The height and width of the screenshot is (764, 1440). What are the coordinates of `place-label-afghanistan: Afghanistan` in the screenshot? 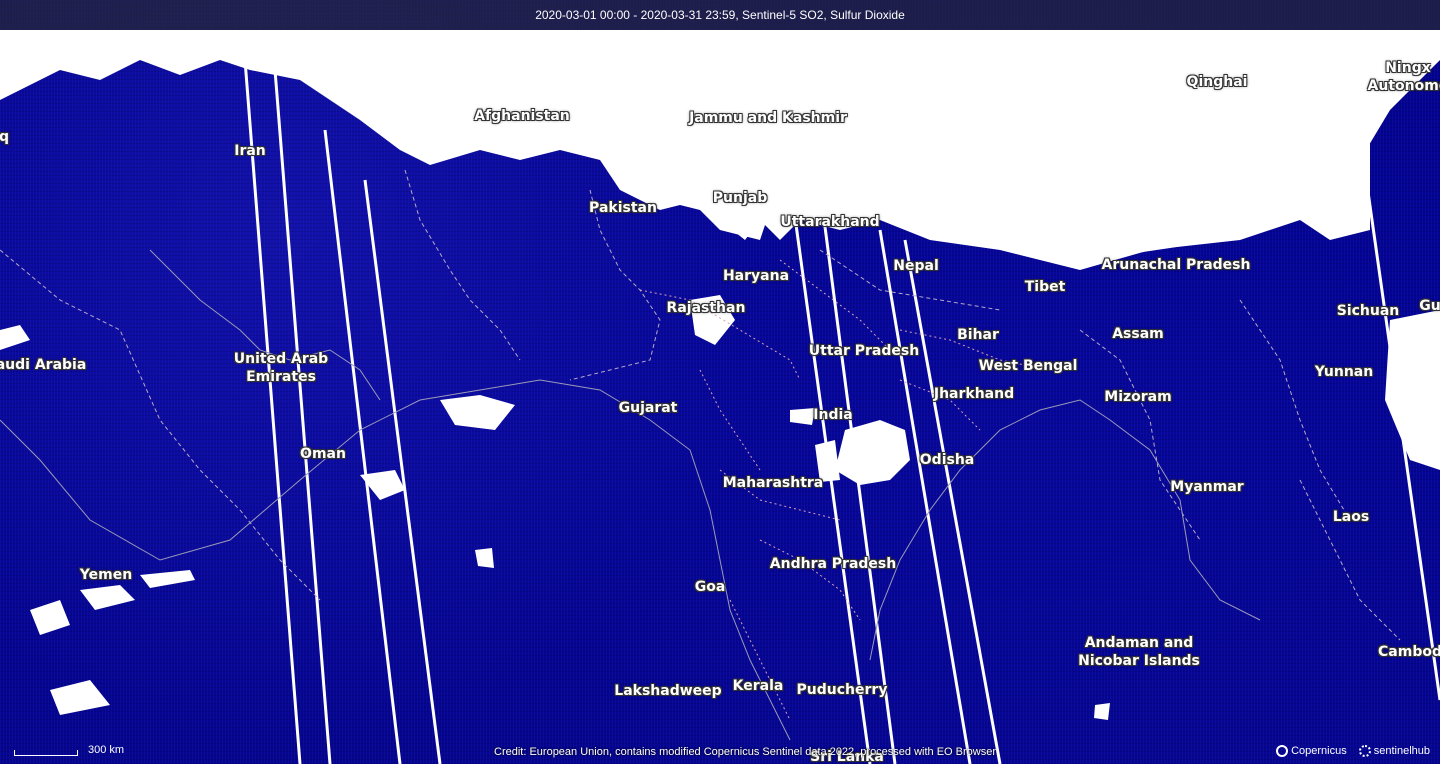 It's located at (522, 116).